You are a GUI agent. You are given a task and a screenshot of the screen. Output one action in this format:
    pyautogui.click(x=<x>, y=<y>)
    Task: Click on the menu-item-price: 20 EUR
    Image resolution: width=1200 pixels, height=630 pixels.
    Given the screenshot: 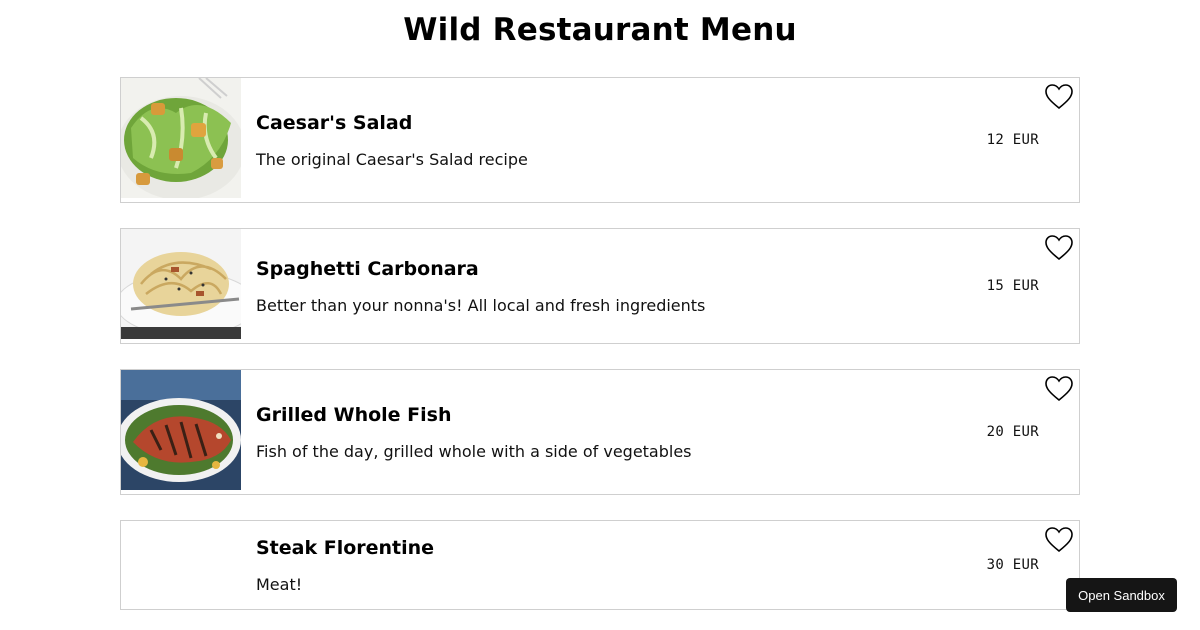 What is the action you would take?
    pyautogui.click(x=1012, y=432)
    